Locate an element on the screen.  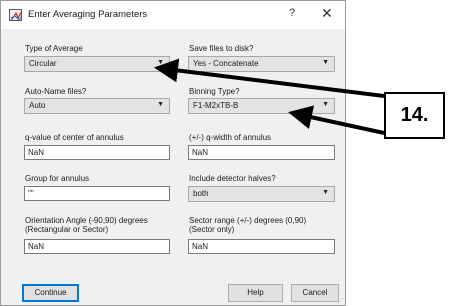
group-annulus-label: Group for annulus is located at coordinates (57, 178).